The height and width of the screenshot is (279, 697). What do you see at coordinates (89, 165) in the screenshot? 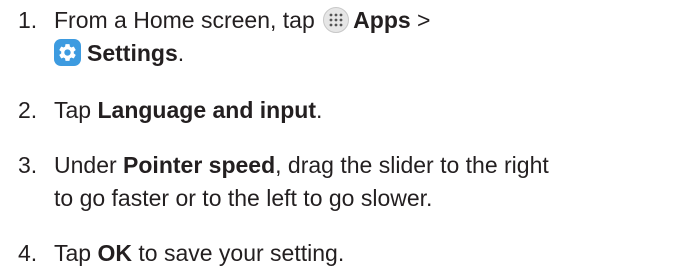
I see `step-text-a: Under` at bounding box center [89, 165].